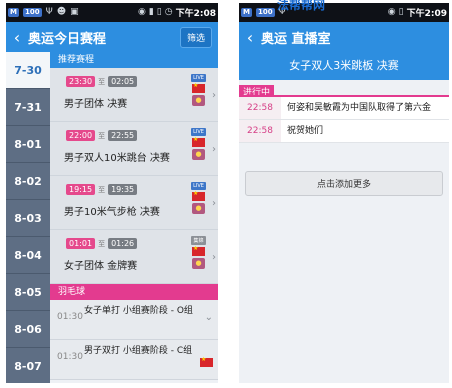  What do you see at coordinates (198, 240) in the screenshot?
I see `highlights-badge: 集锦` at bounding box center [198, 240].